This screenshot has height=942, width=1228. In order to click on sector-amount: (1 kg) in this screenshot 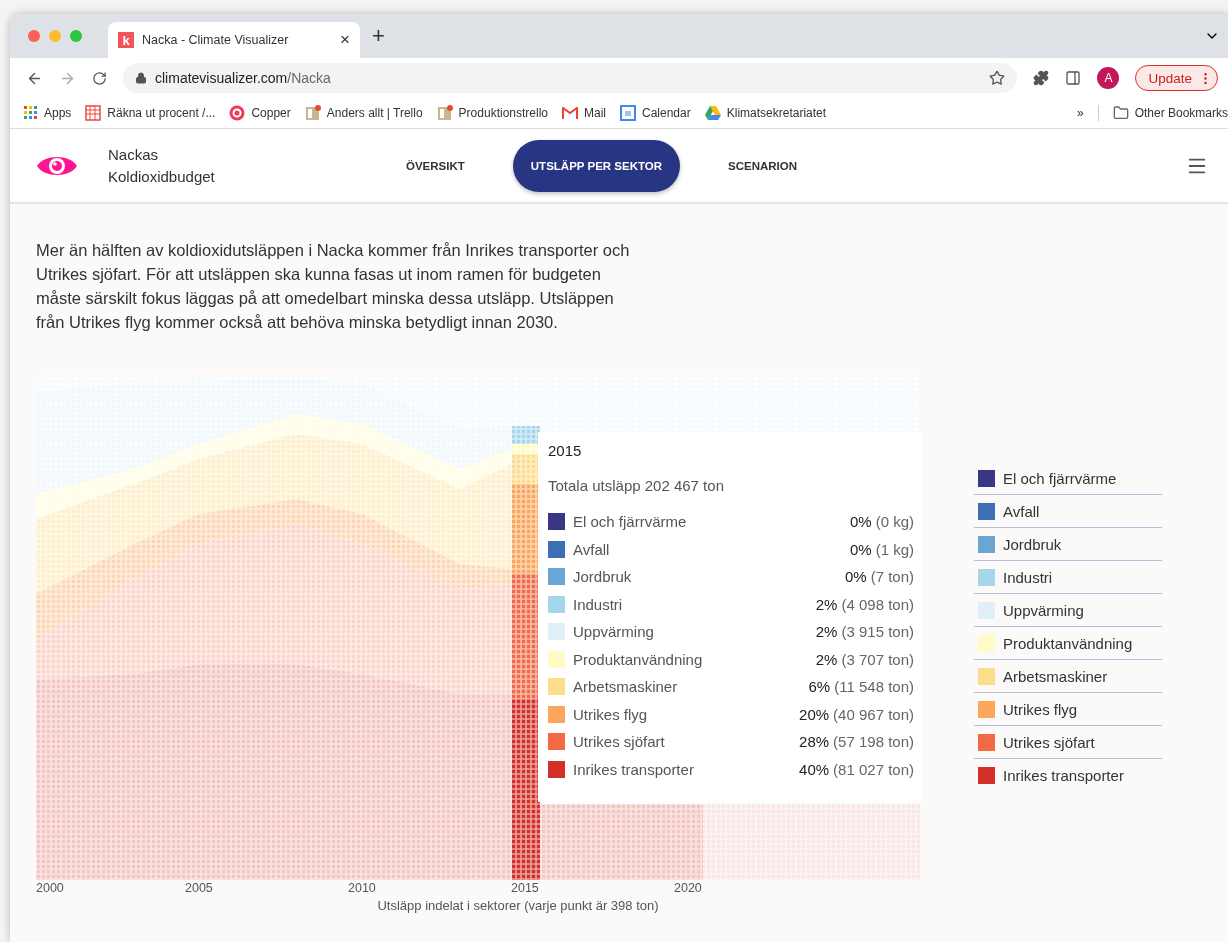, I will do `click(894, 549)`.